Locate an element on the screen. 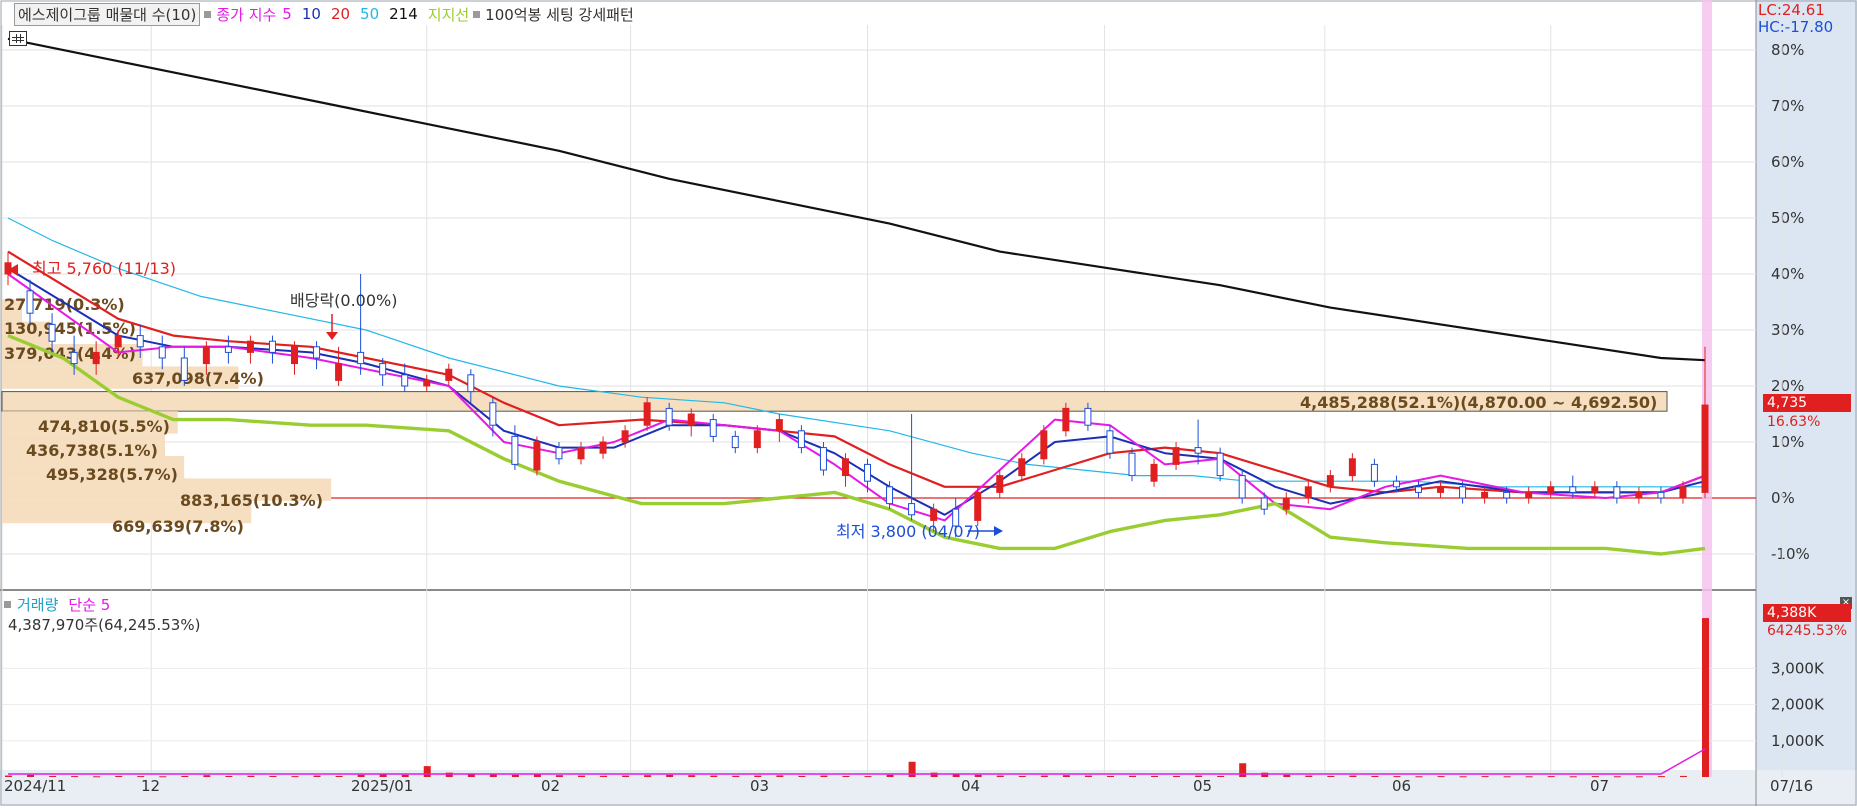 The width and height of the screenshot is (1857, 810). last-date: 07/16 is located at coordinates (1792, 786).